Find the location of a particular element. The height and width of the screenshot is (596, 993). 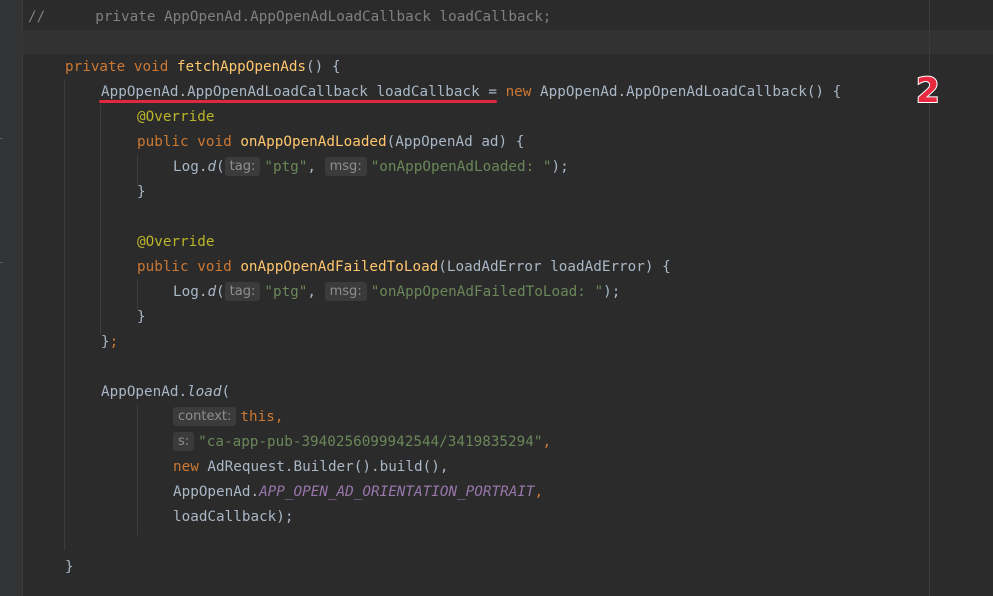

code-text: (LoadAdError loadAdError) { is located at coordinates (554, 267).